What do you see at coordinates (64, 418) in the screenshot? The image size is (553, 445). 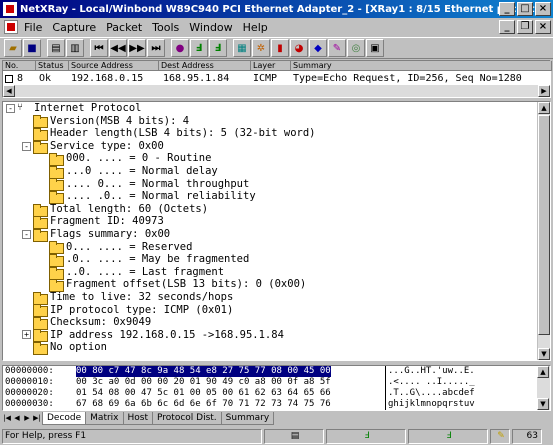 I see `tab-decode: Decode` at bounding box center [64, 418].